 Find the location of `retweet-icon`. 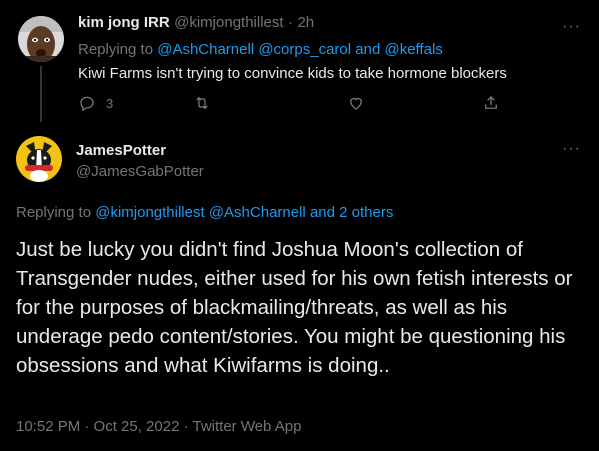

retweet-icon is located at coordinates (202, 103).